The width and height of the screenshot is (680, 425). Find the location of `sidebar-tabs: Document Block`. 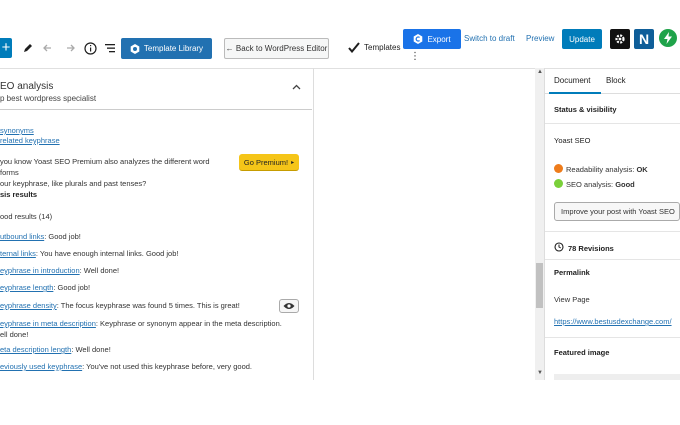

sidebar-tabs: Document Block is located at coordinates (612, 81).